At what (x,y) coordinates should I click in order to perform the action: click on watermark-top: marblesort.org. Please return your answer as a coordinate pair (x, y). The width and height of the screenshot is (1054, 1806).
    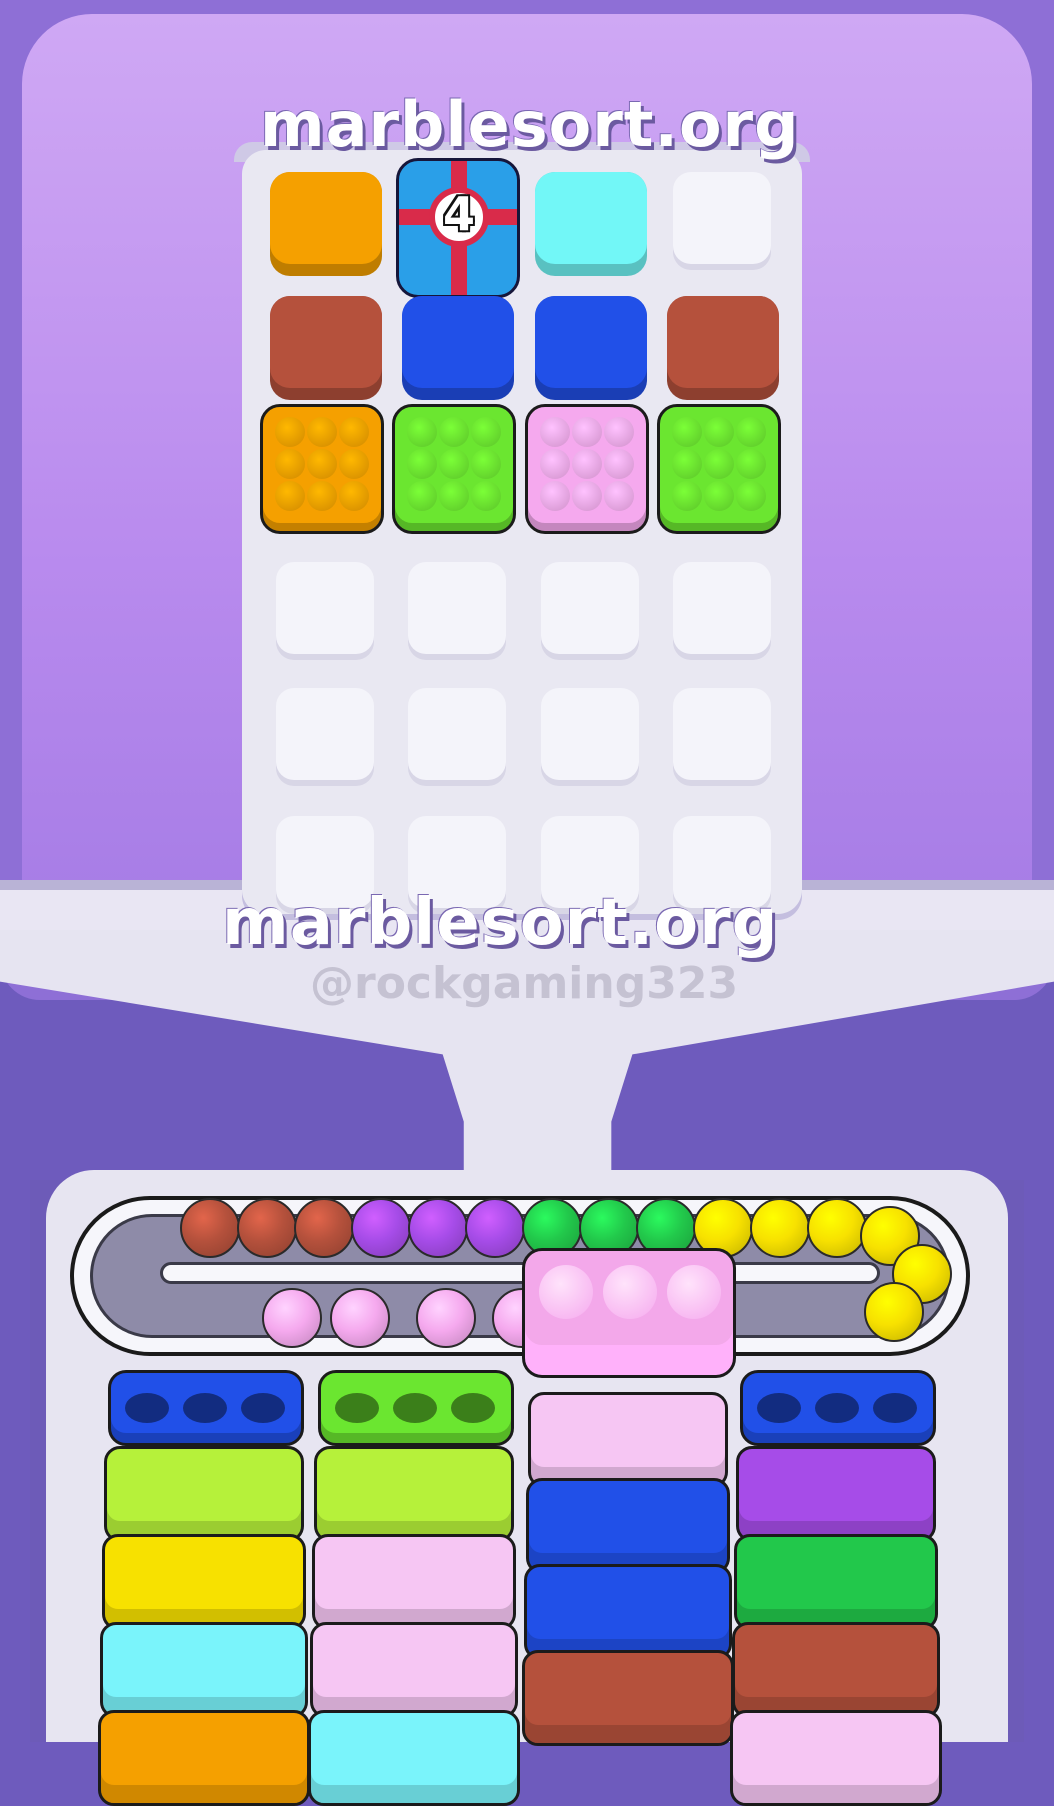
    Looking at the image, I should click on (530, 124).